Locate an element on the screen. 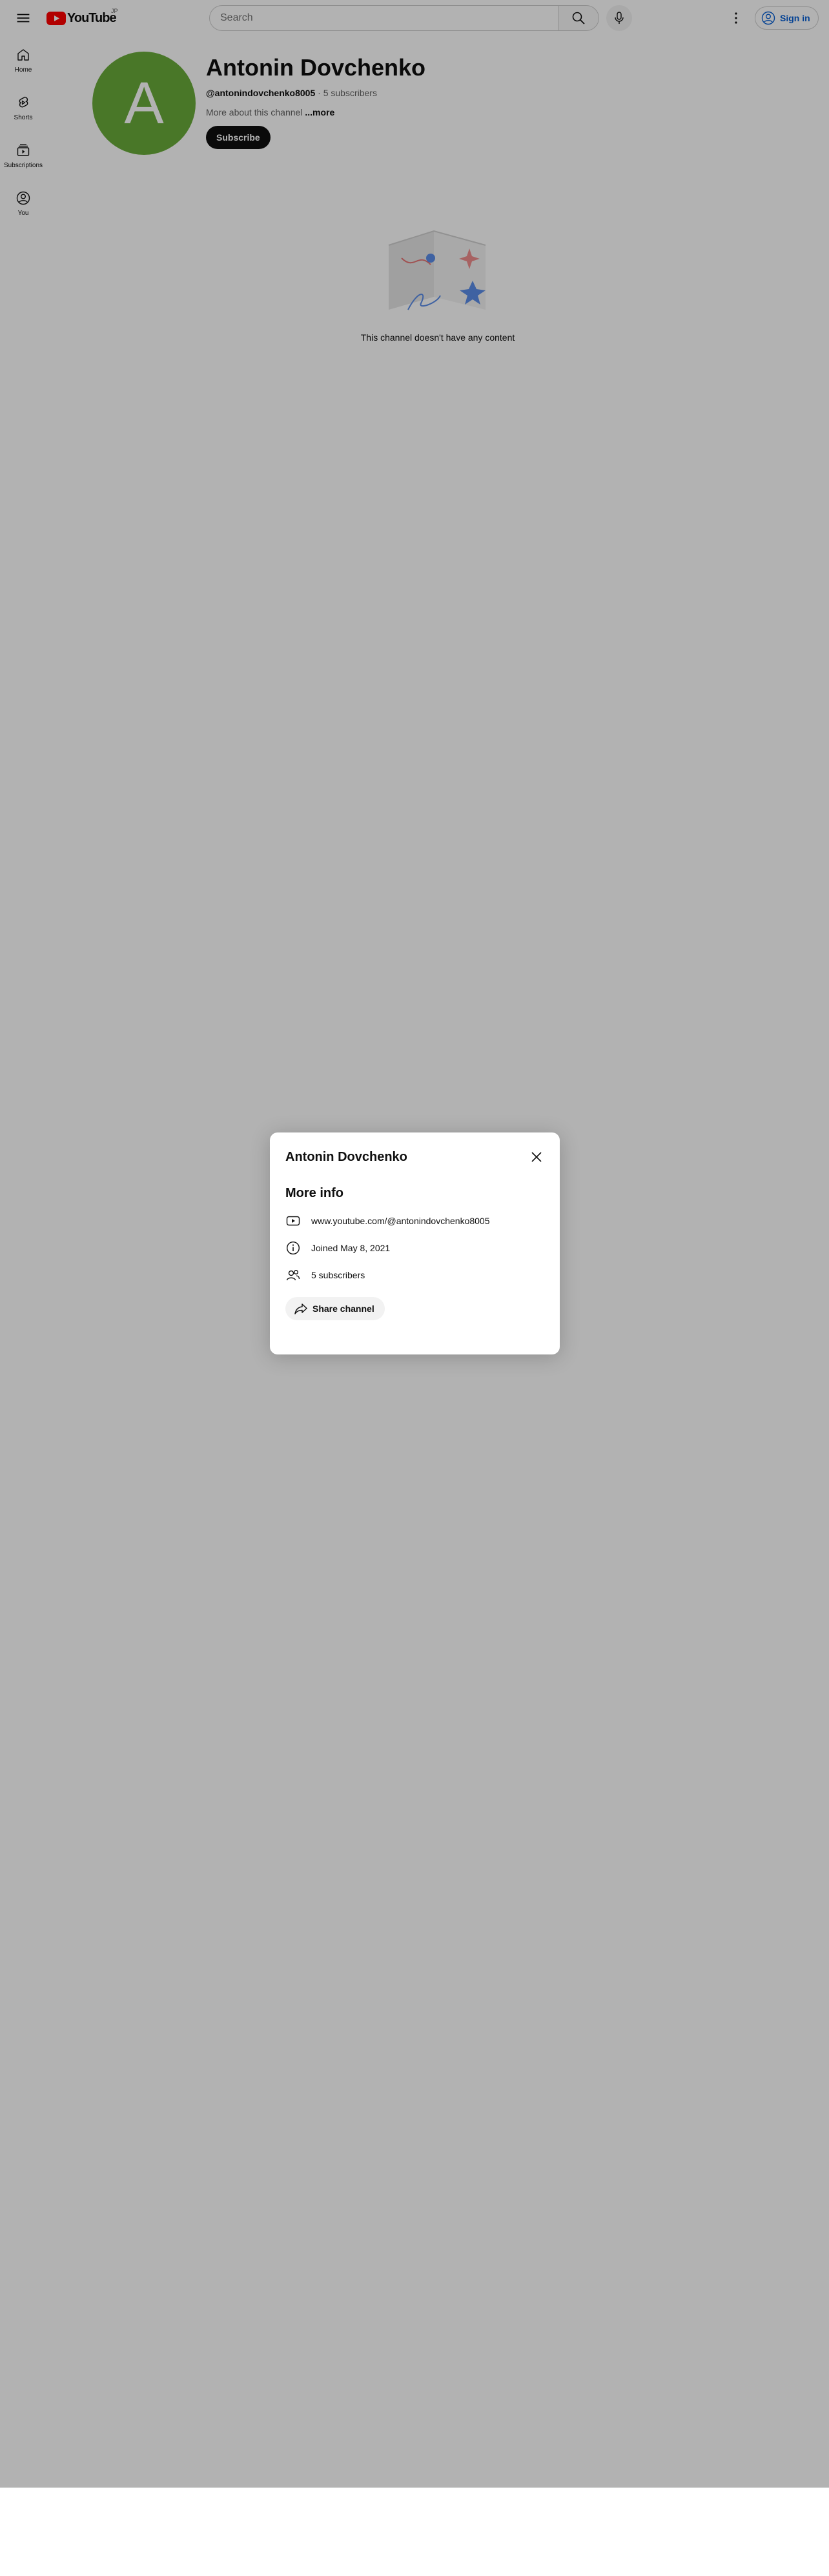  channel-url-text: www.youtube.com/@antonindovchenko8005 is located at coordinates (400, 1221).